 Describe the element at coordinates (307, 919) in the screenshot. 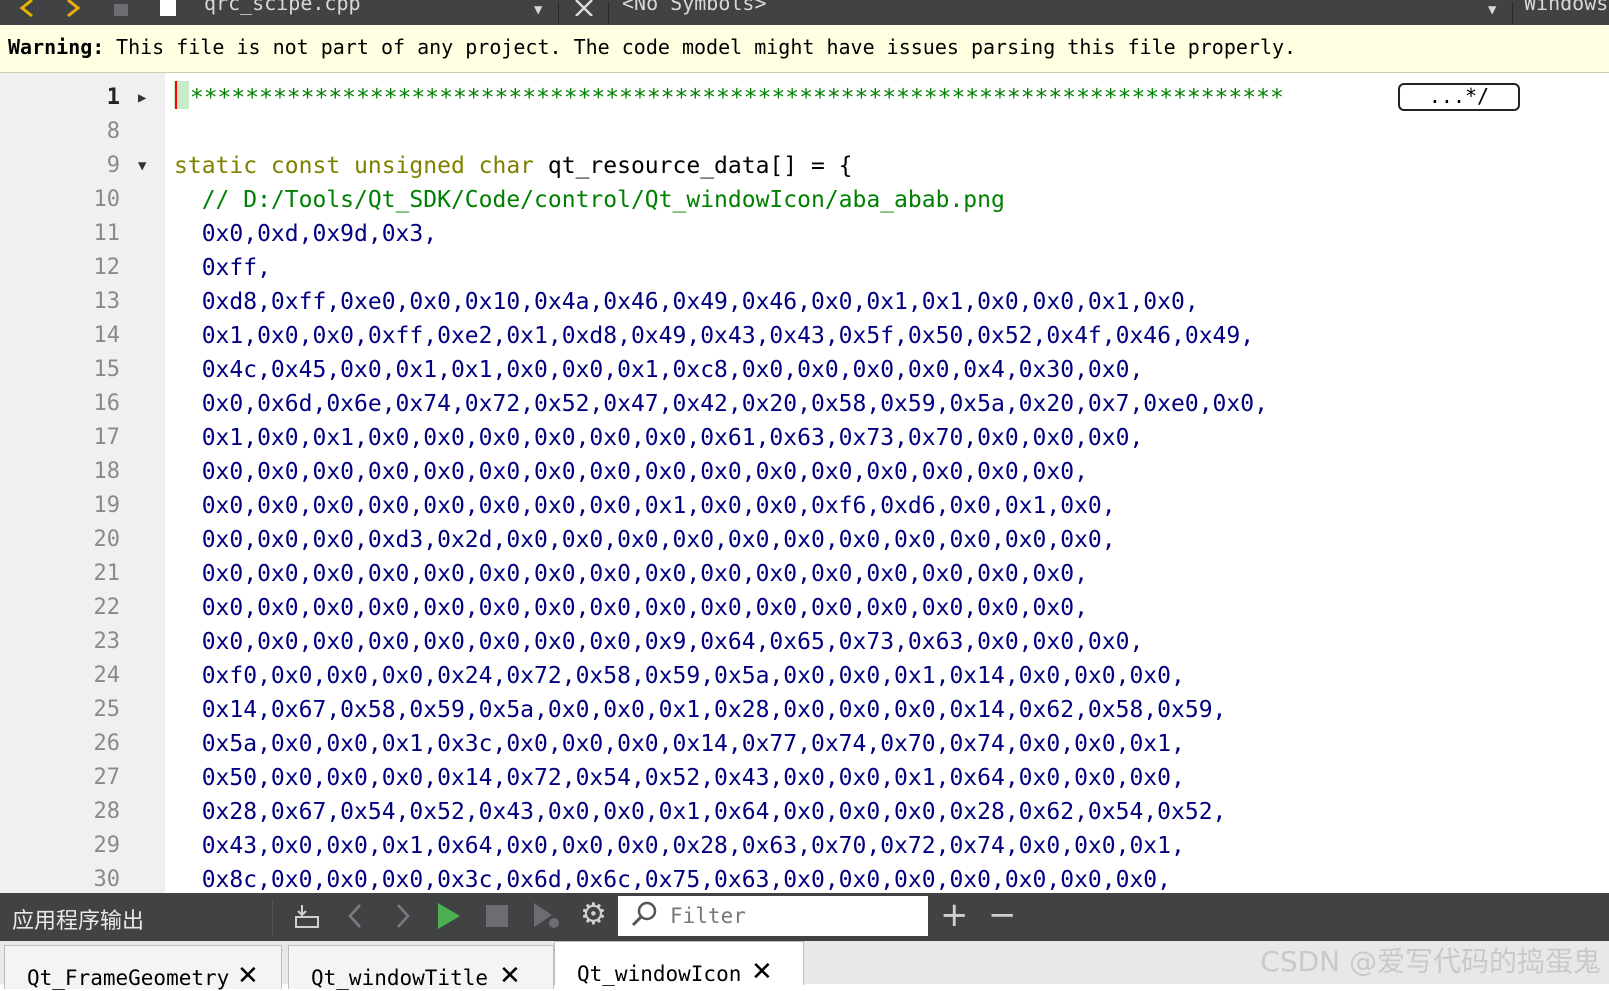

I see `attach-output-icon` at that location.